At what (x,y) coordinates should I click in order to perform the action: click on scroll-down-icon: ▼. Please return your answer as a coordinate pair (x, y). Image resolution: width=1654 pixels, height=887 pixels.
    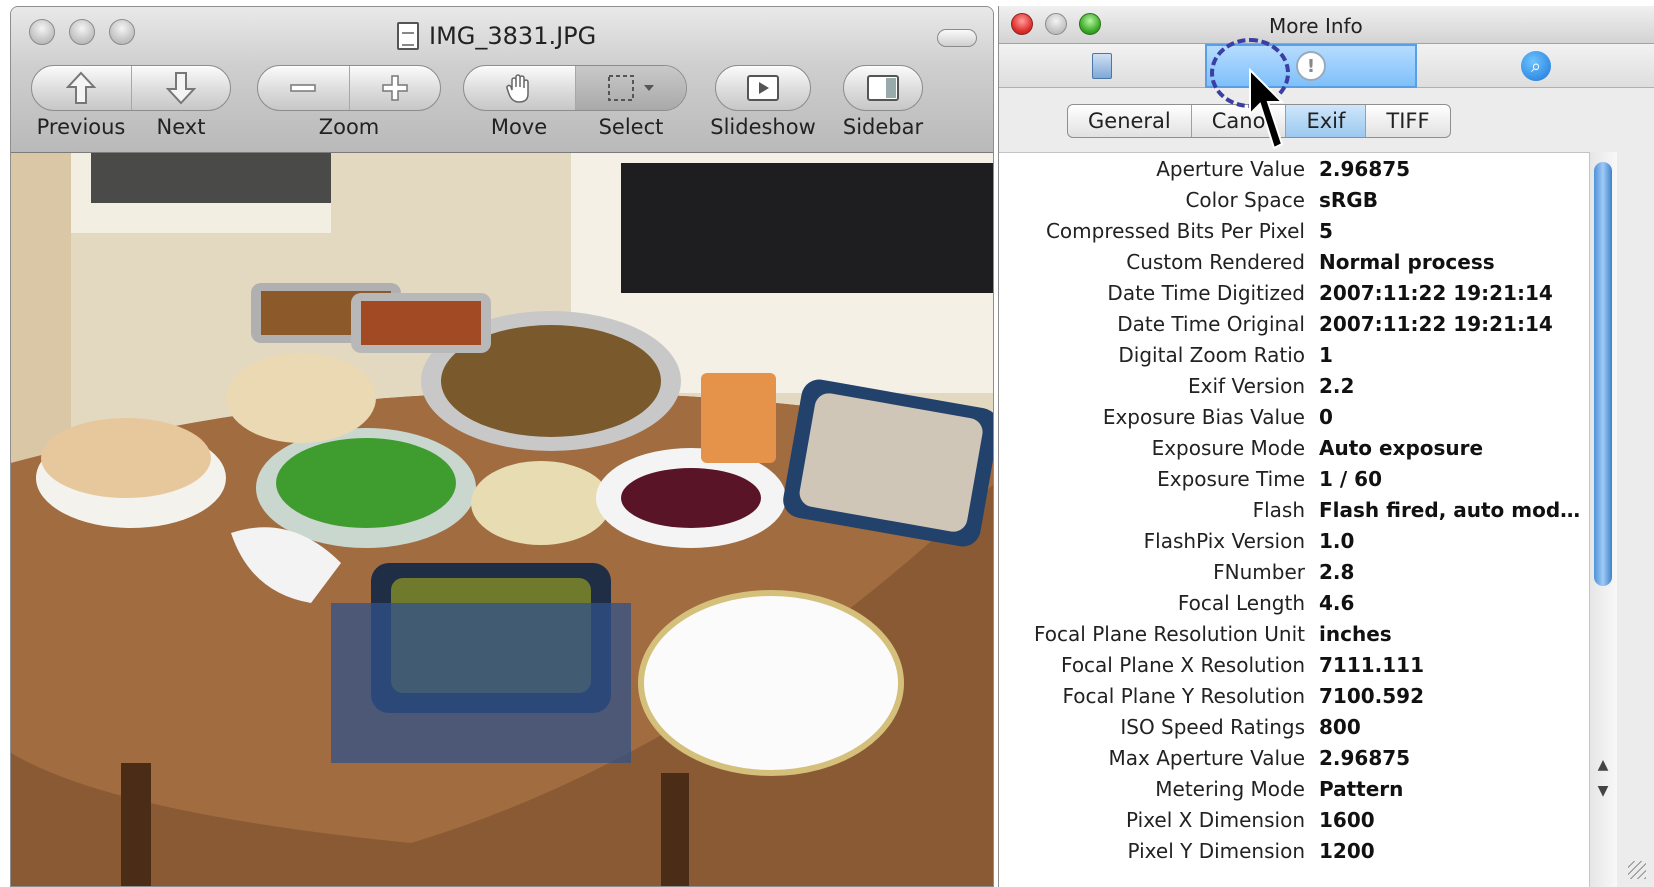
    Looking at the image, I should click on (1603, 791).